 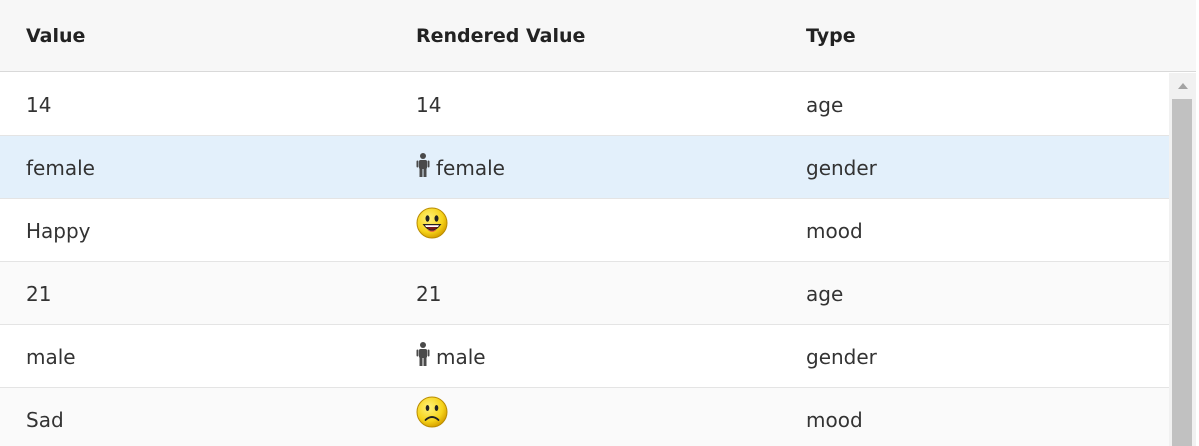 What do you see at coordinates (584, 230) in the screenshot?
I see `table-row: Happy mood` at bounding box center [584, 230].